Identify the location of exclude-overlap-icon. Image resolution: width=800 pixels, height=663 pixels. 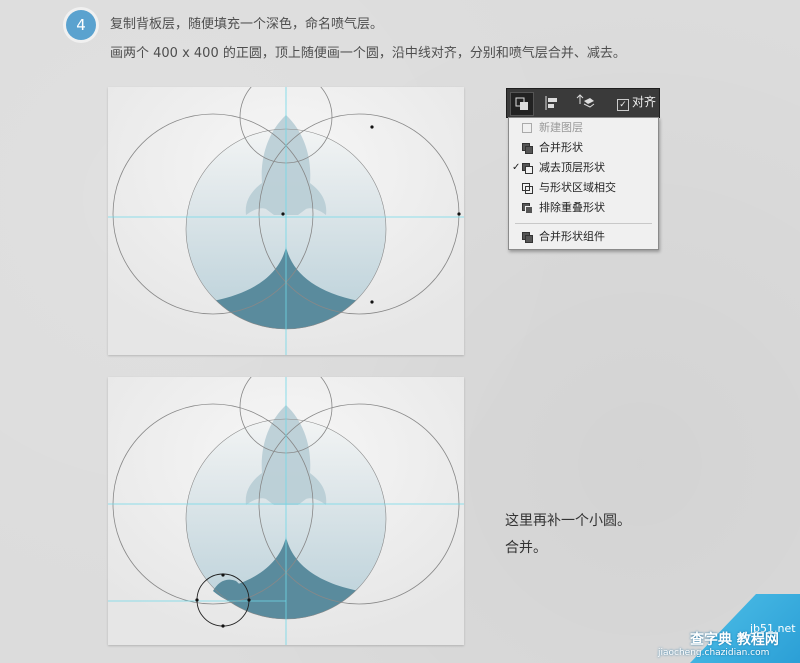
(527, 208).